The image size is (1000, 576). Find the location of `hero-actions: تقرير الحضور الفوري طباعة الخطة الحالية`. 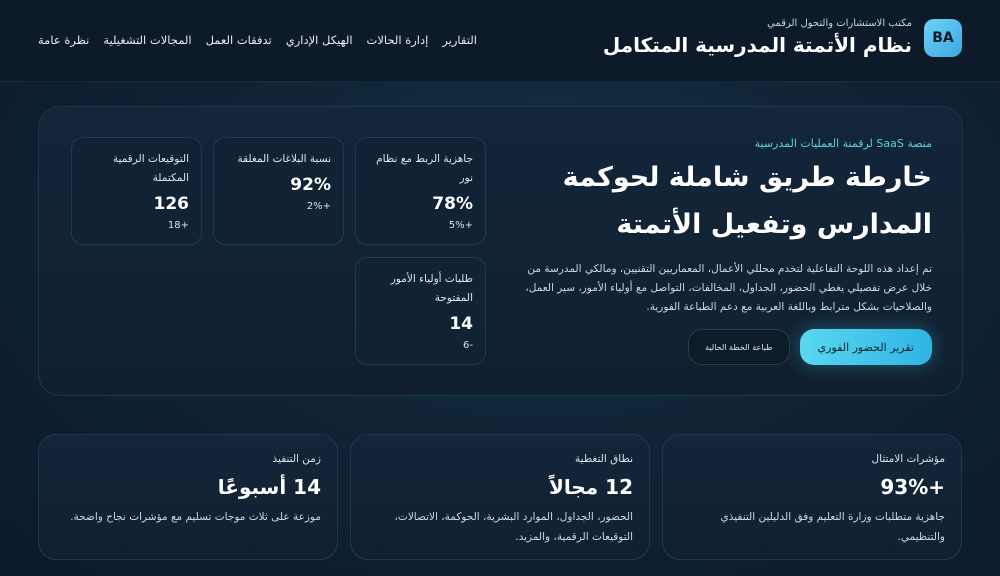

hero-actions: تقرير الحضور الفوري طباعة الخطة الحالية is located at coordinates (810, 347).